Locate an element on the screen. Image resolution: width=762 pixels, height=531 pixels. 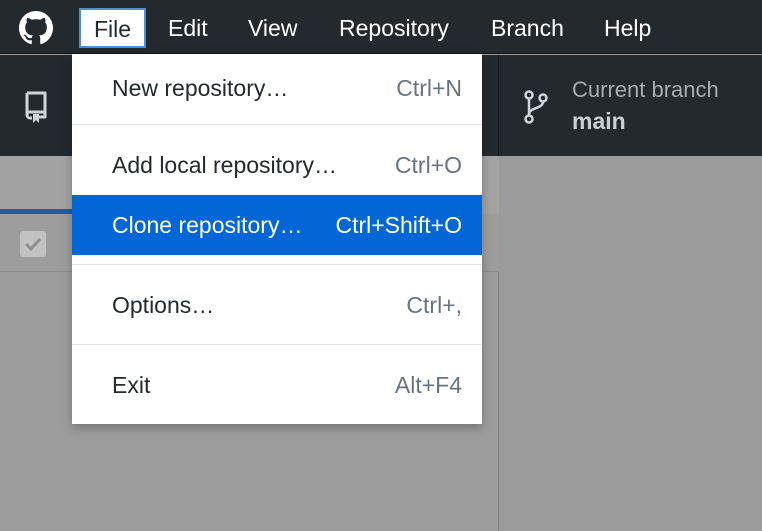
checkmark-icon is located at coordinates (33, 244).